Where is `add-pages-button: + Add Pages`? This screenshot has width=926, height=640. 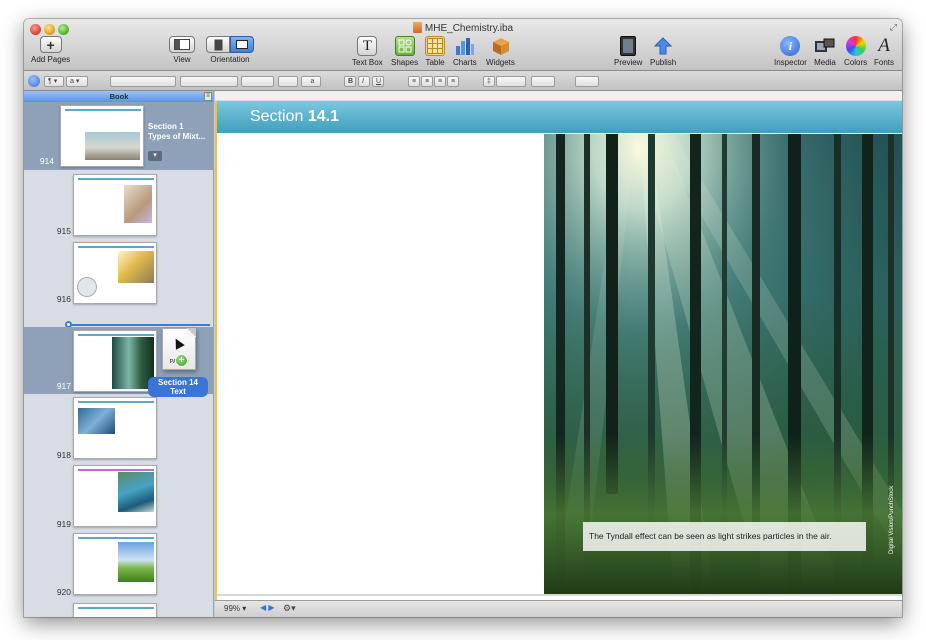 add-pages-button: + Add Pages is located at coordinates (50, 50).